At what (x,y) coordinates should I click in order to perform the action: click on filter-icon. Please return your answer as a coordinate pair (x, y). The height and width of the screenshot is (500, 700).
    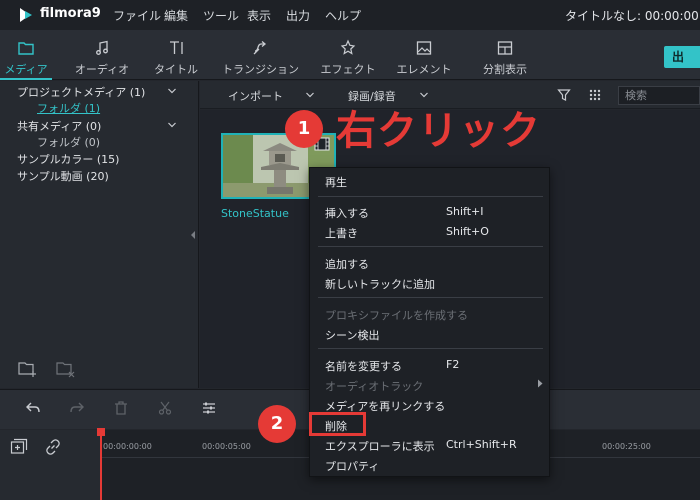
    Looking at the image, I should click on (564, 95).